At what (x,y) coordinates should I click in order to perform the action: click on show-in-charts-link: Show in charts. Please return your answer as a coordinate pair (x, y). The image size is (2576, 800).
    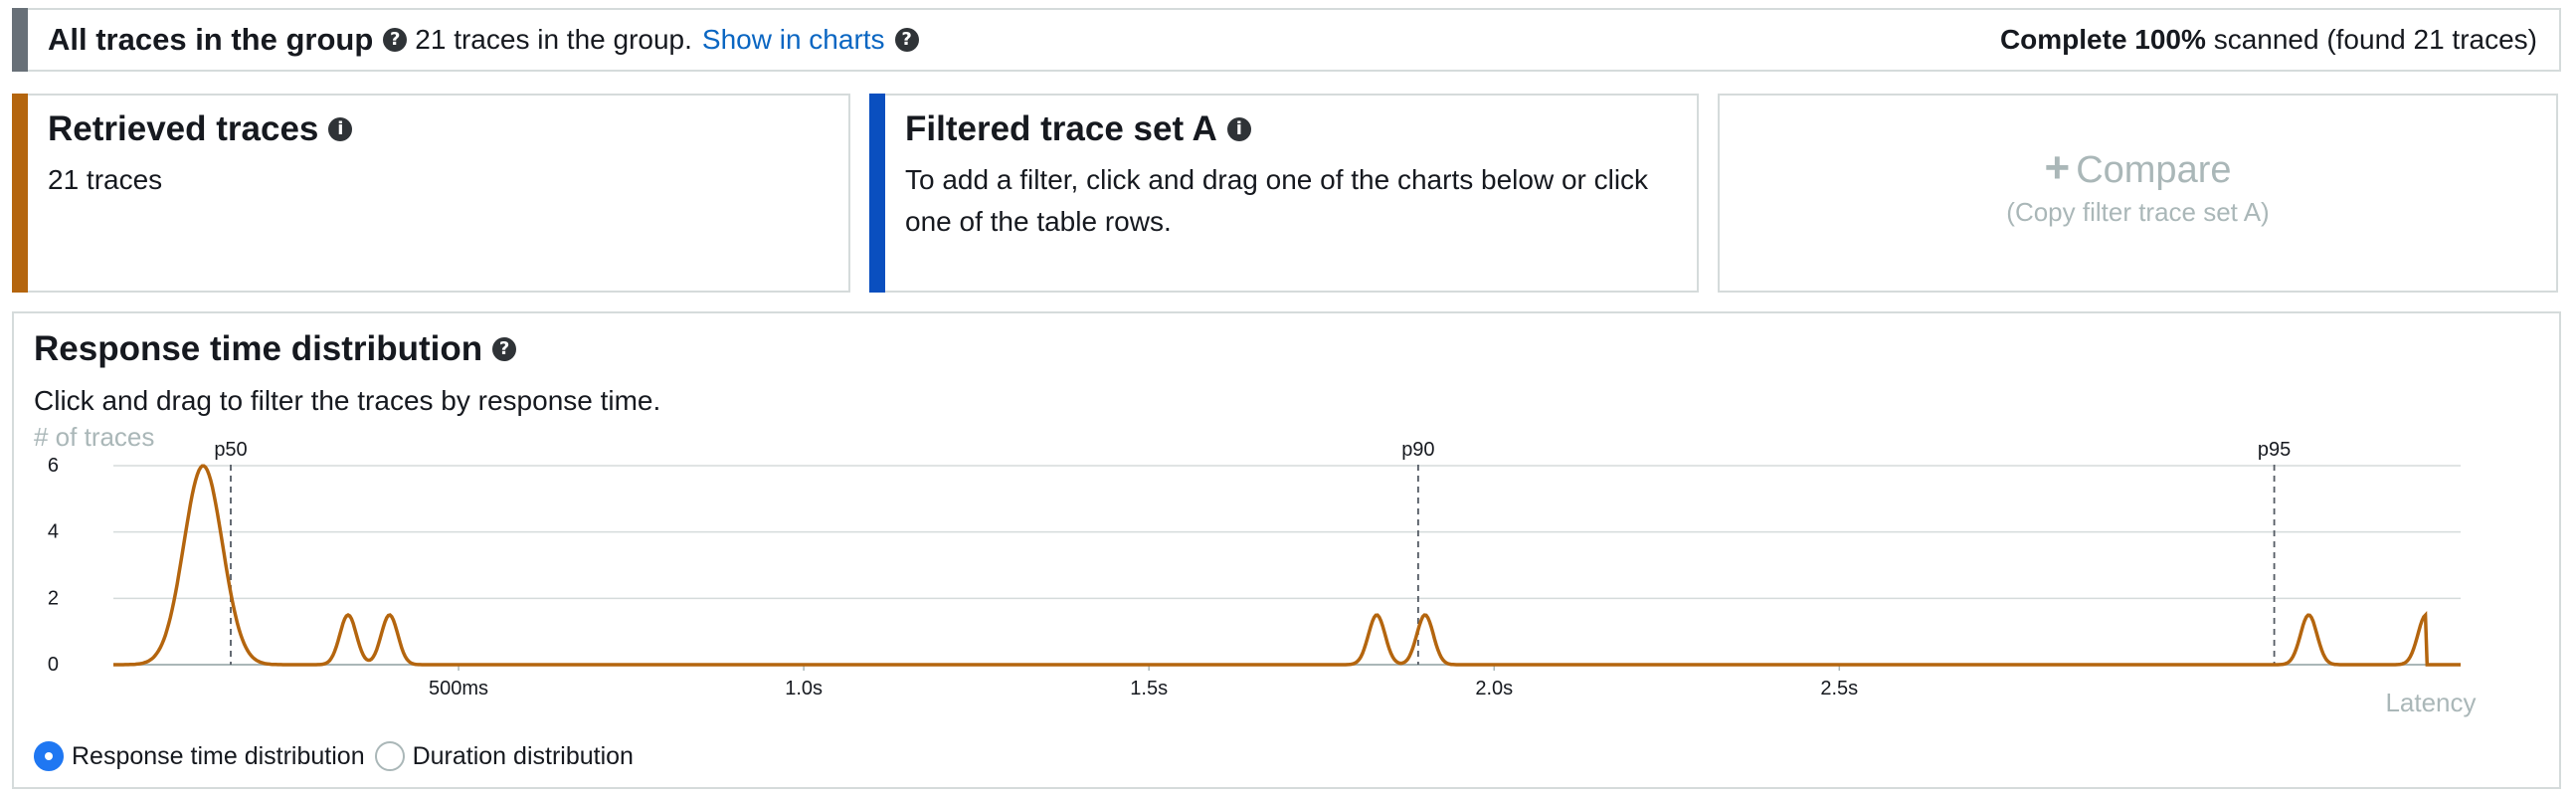
    Looking at the image, I should click on (793, 40).